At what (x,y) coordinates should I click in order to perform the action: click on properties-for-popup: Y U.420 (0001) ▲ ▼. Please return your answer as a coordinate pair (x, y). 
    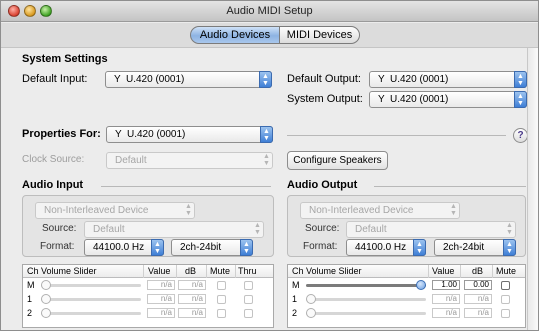
    Looking at the image, I should click on (189, 134).